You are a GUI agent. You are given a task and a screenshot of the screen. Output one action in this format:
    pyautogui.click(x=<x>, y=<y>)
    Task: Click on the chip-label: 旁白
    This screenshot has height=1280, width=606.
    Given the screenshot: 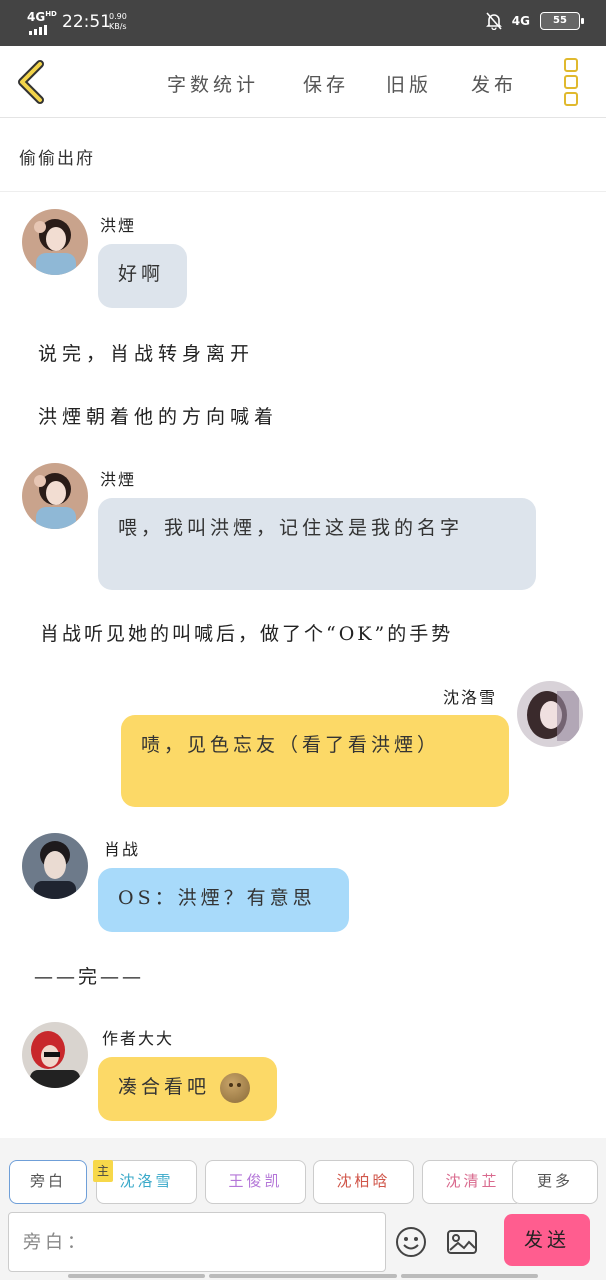 What is the action you would take?
    pyautogui.click(x=47, y=1181)
    